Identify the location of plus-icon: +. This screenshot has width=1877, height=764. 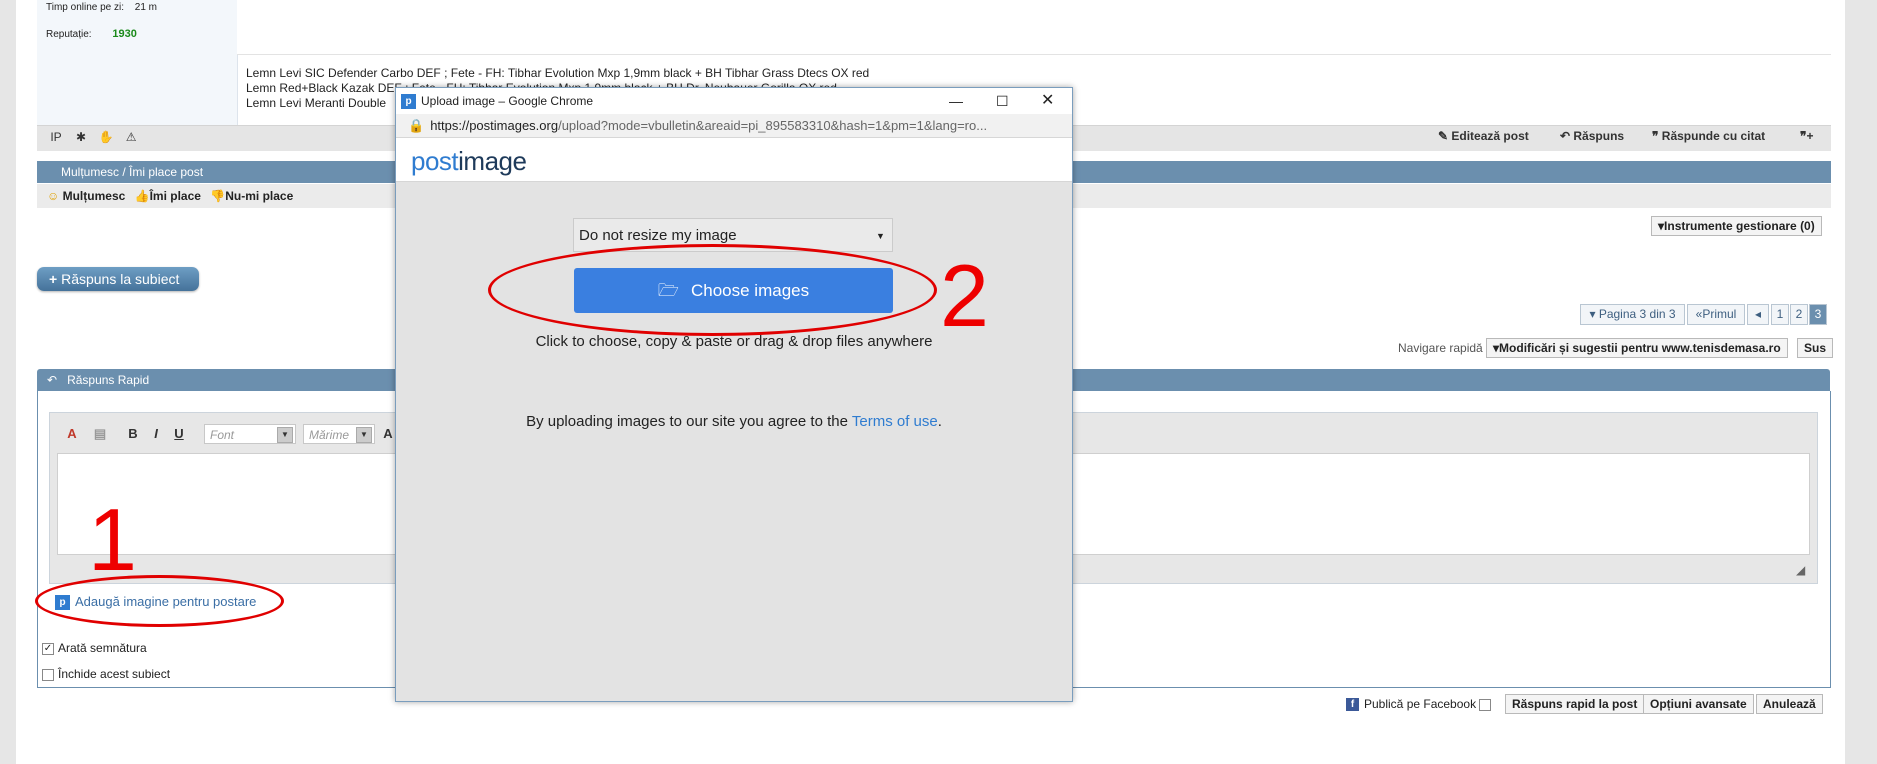
(53, 279).